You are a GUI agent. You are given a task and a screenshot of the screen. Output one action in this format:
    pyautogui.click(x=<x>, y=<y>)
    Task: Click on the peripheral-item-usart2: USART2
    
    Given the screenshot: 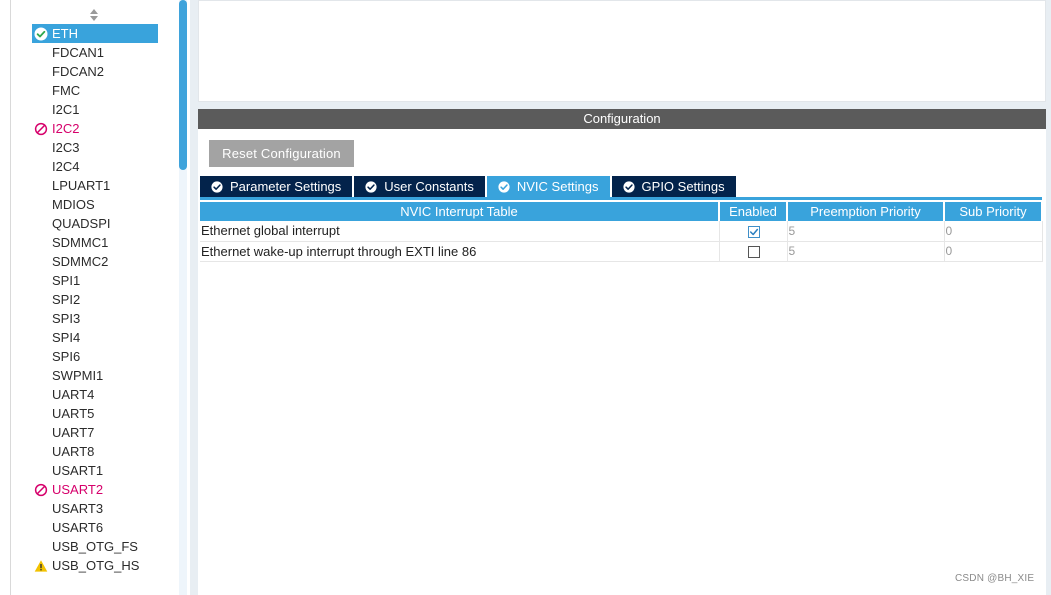 What is the action you would take?
    pyautogui.click(x=97, y=489)
    